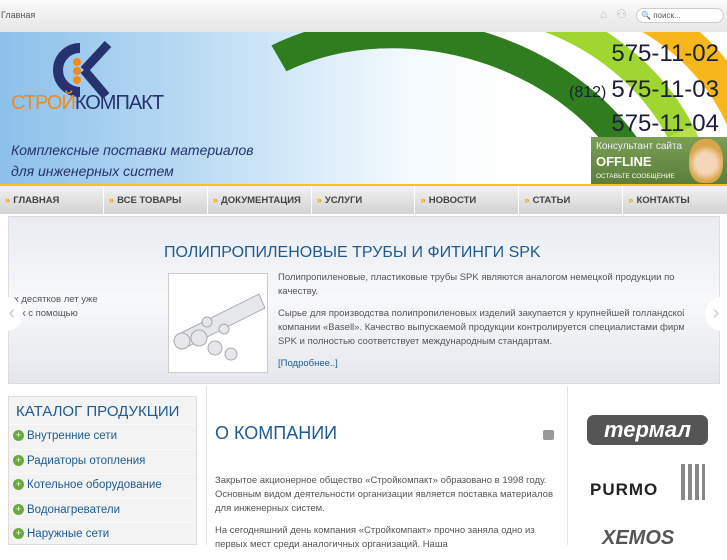  Describe the element at coordinates (86, 460) in the screenshot. I see `catalog-item-label: Радиаторы отопления` at that location.